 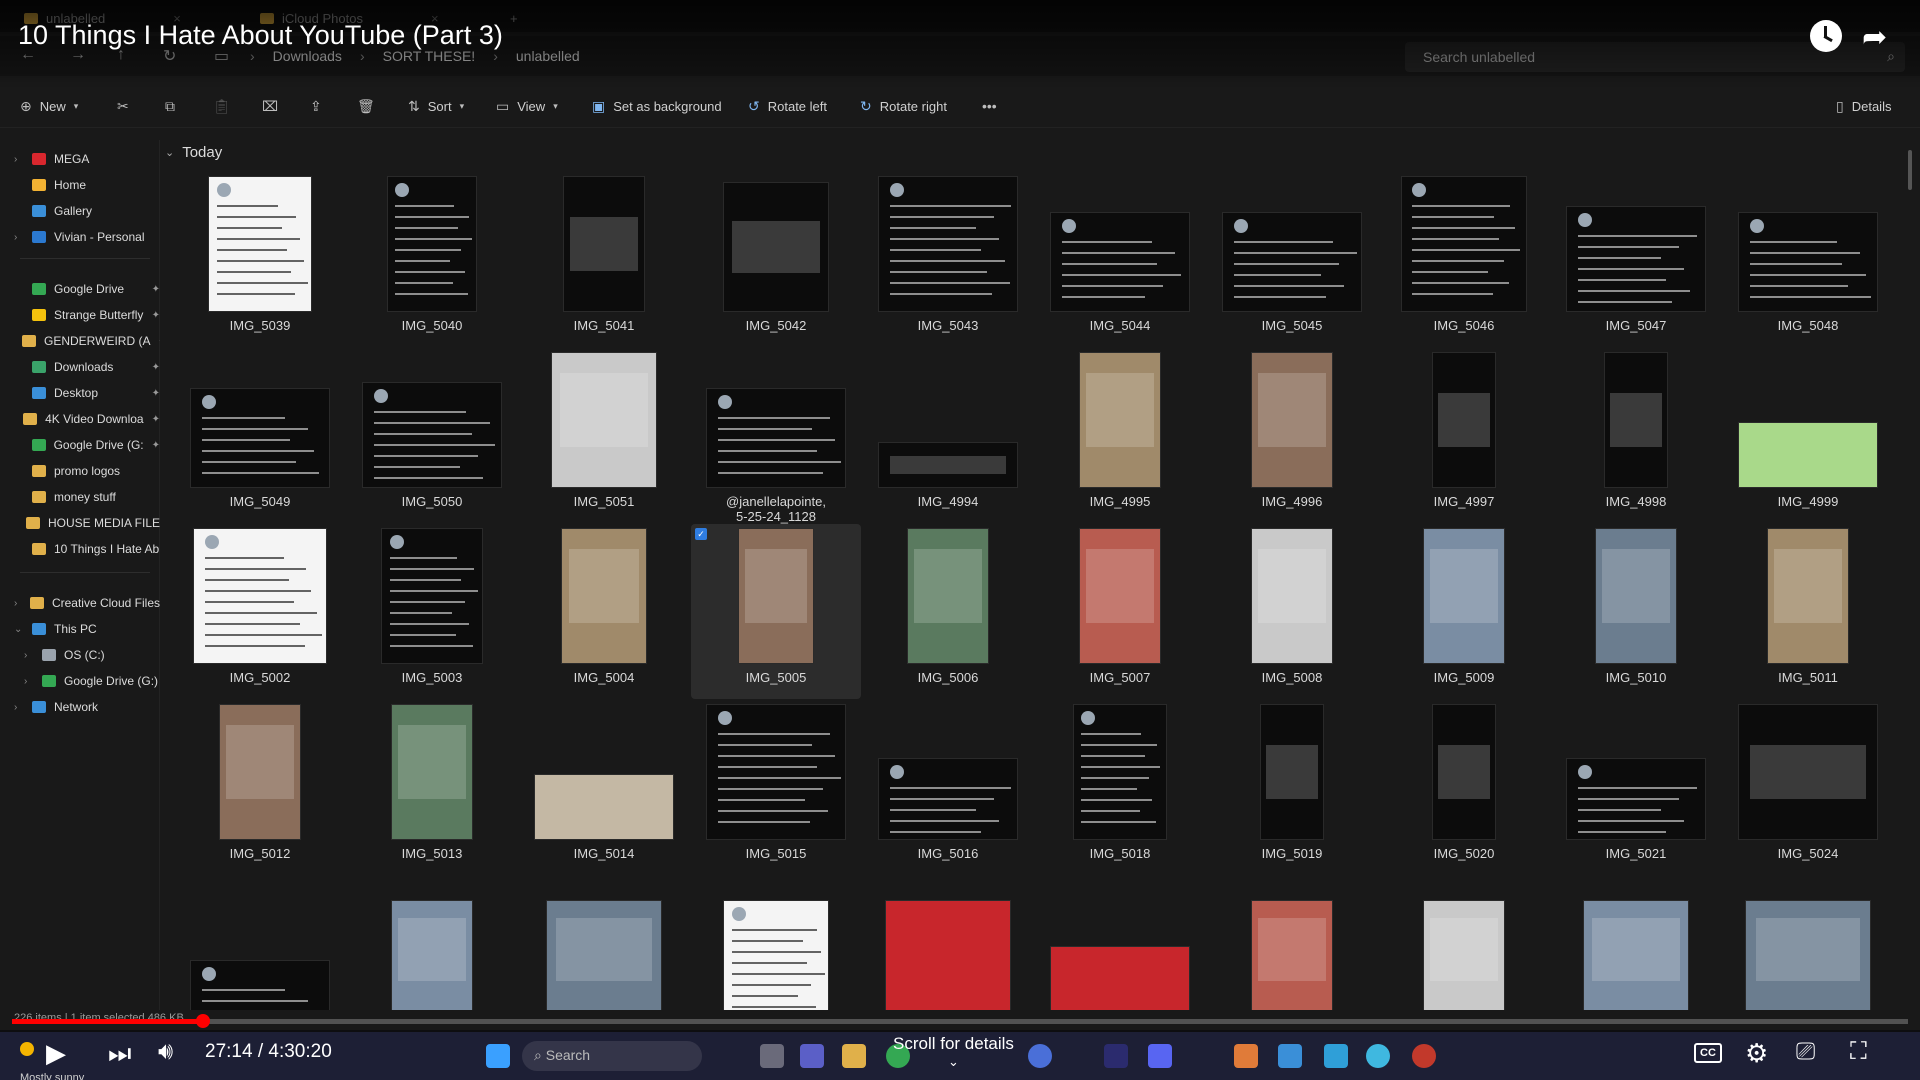 I want to click on file-thumbnail: IMG_5024, so click(x=1808, y=787).